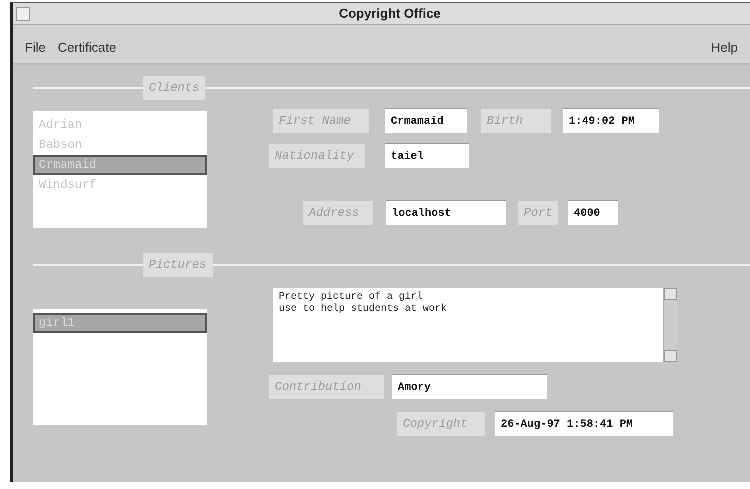 This screenshot has height=489, width=750. I want to click on field-label: First Name, so click(321, 120).